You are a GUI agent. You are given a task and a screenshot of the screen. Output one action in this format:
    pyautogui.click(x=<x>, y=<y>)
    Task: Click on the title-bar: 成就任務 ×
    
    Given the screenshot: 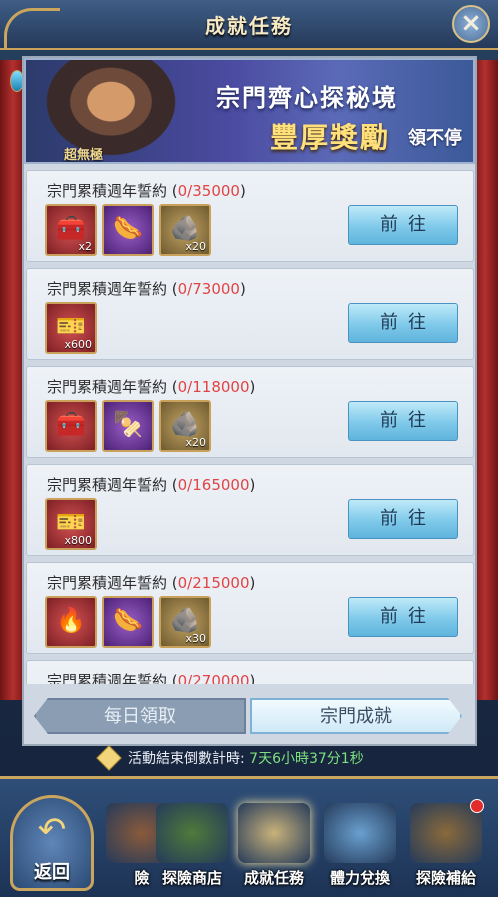 What is the action you would take?
    pyautogui.click(x=249, y=25)
    